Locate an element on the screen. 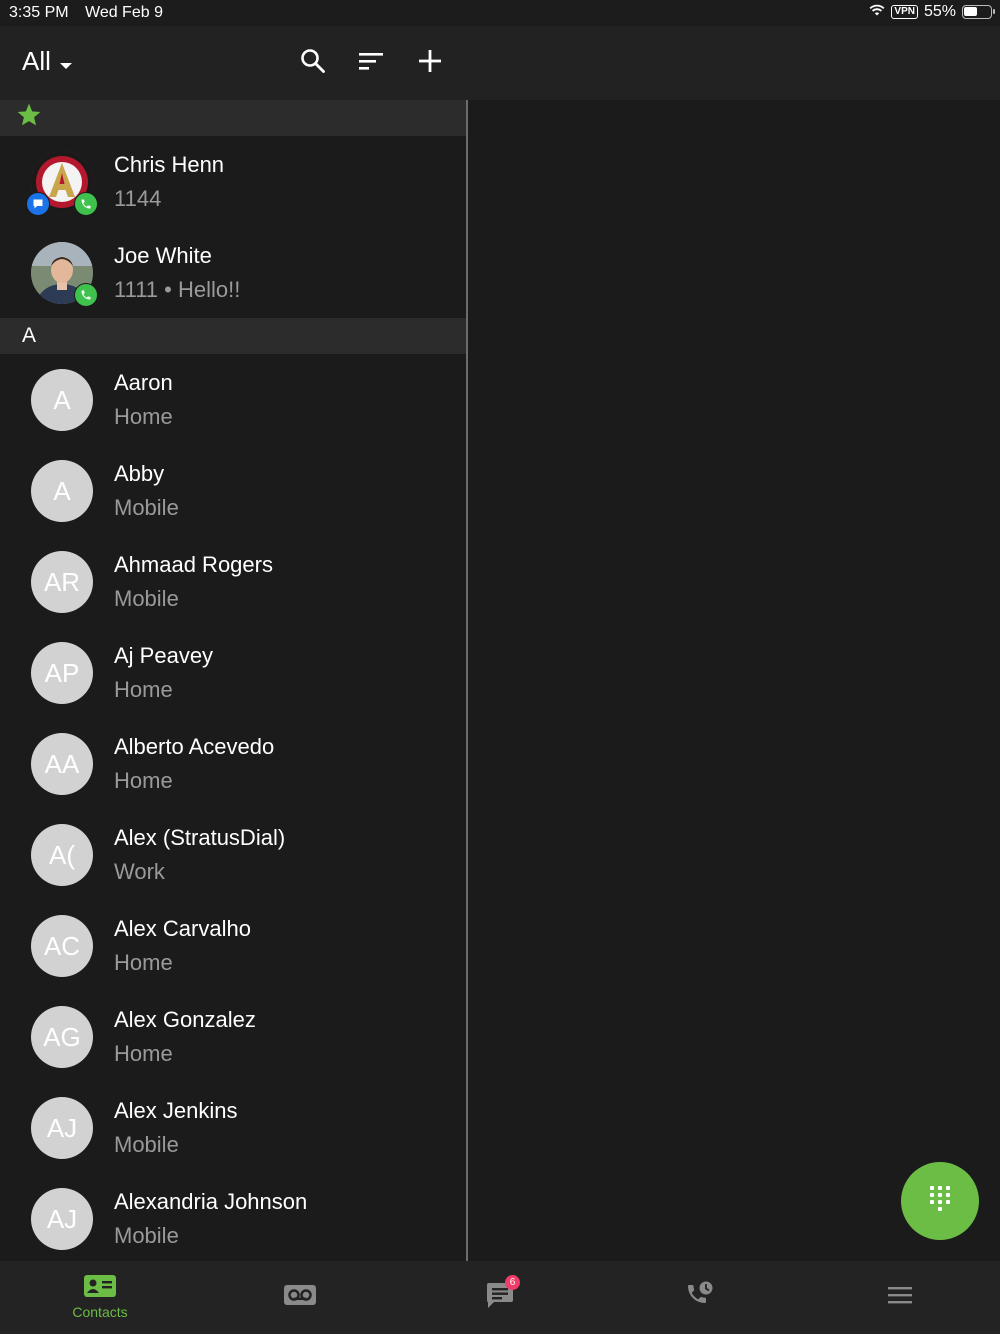  tab-bar: Contacts 6 is located at coordinates (500, 1297).